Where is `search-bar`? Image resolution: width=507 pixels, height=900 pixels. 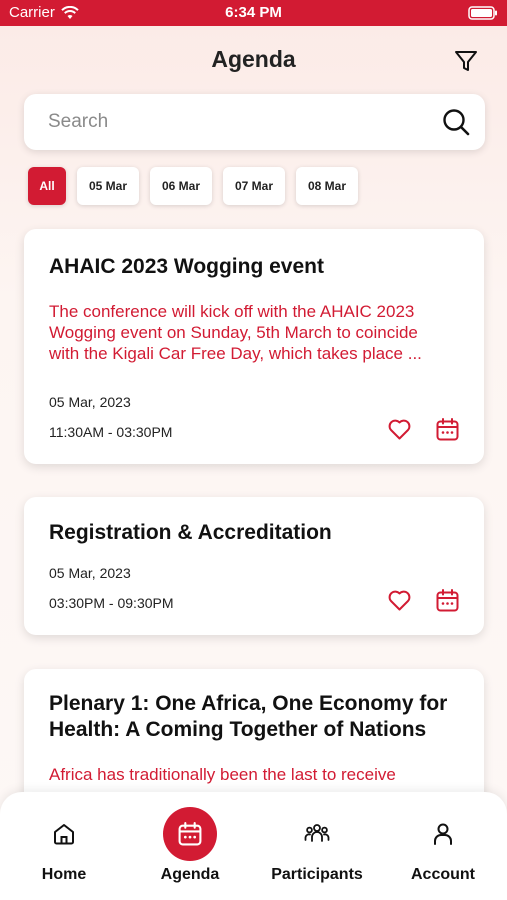 search-bar is located at coordinates (254, 122).